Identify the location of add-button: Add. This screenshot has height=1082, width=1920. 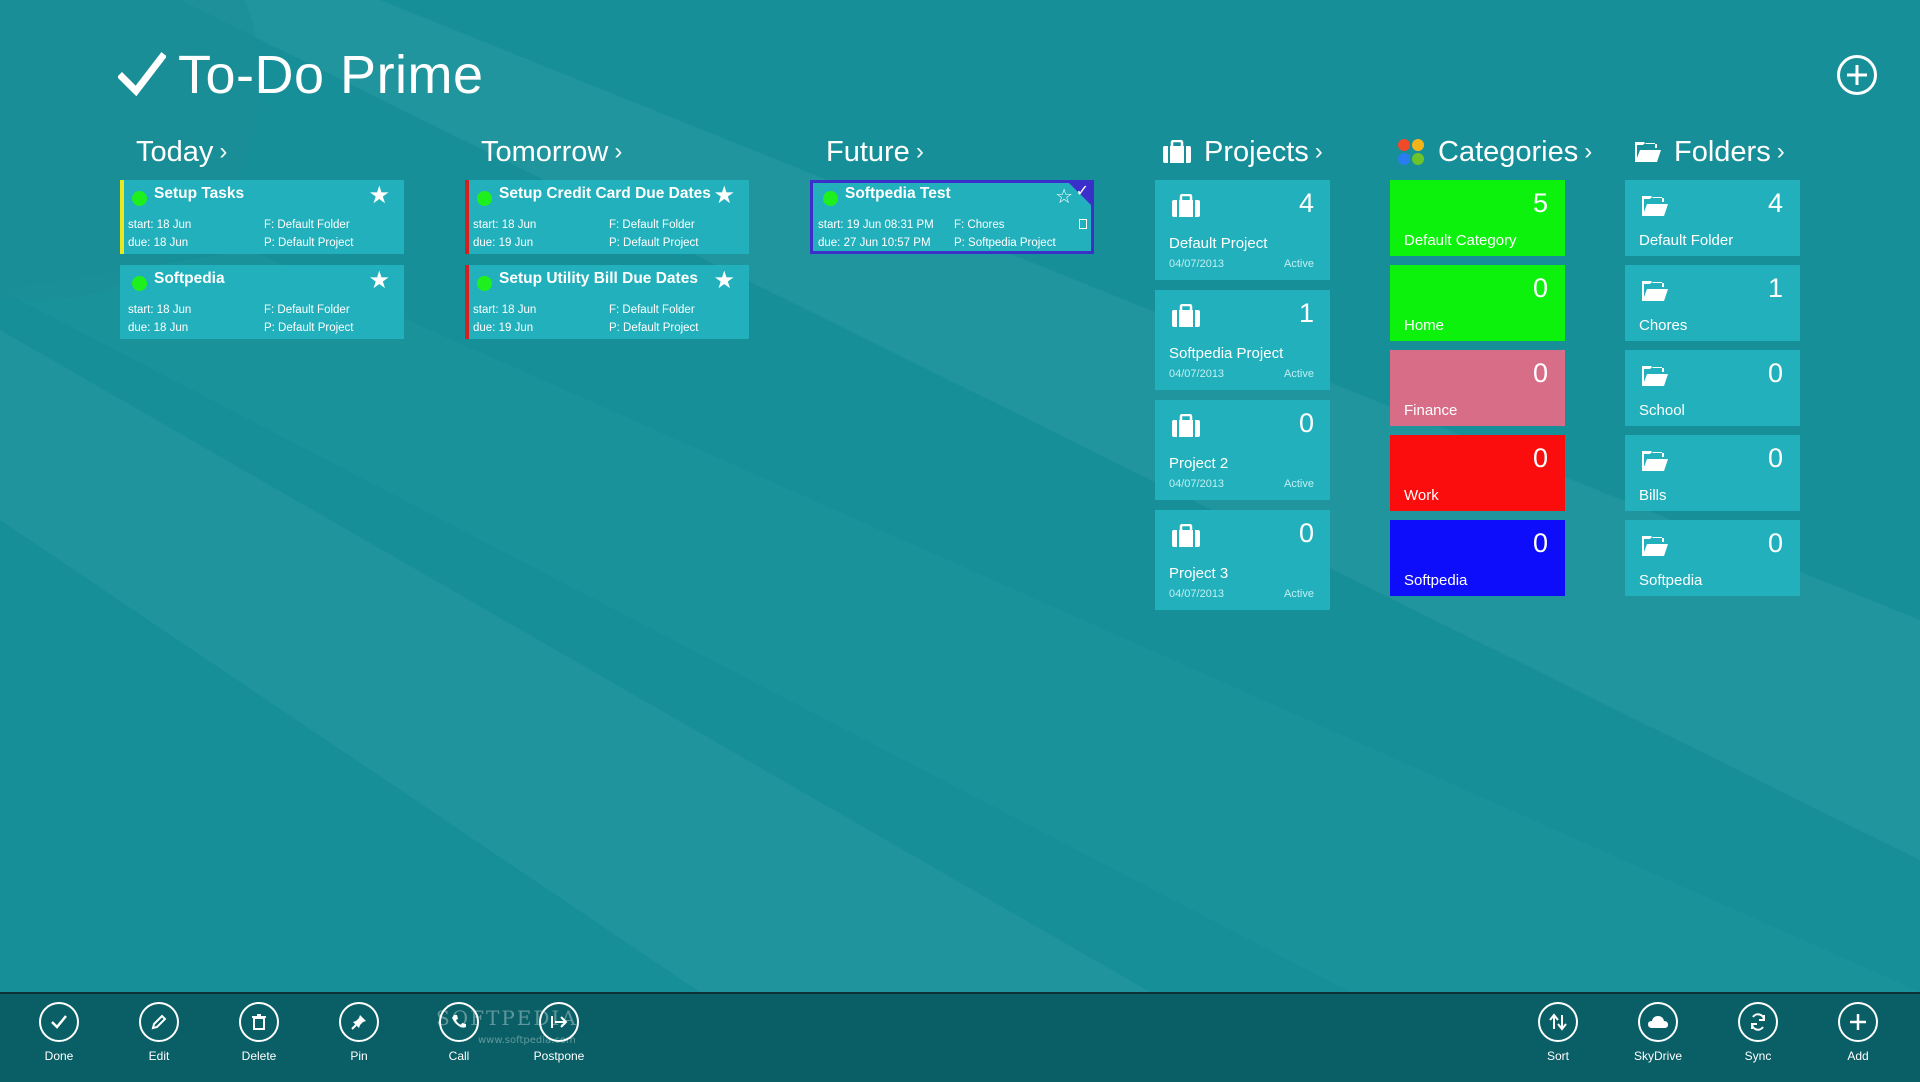
(1858, 1032).